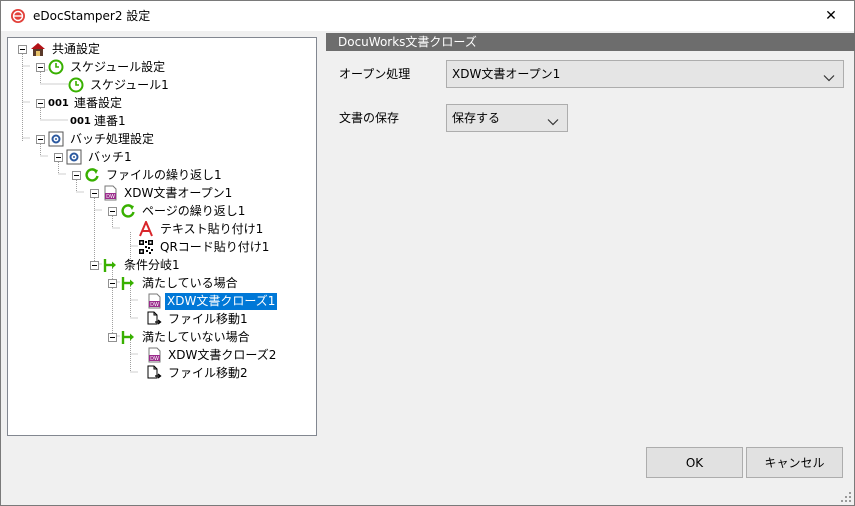 This screenshot has width=855, height=506. What do you see at coordinates (138, 373) in the screenshot?
I see `tree-node-file-move-2: ファイル移動2` at bounding box center [138, 373].